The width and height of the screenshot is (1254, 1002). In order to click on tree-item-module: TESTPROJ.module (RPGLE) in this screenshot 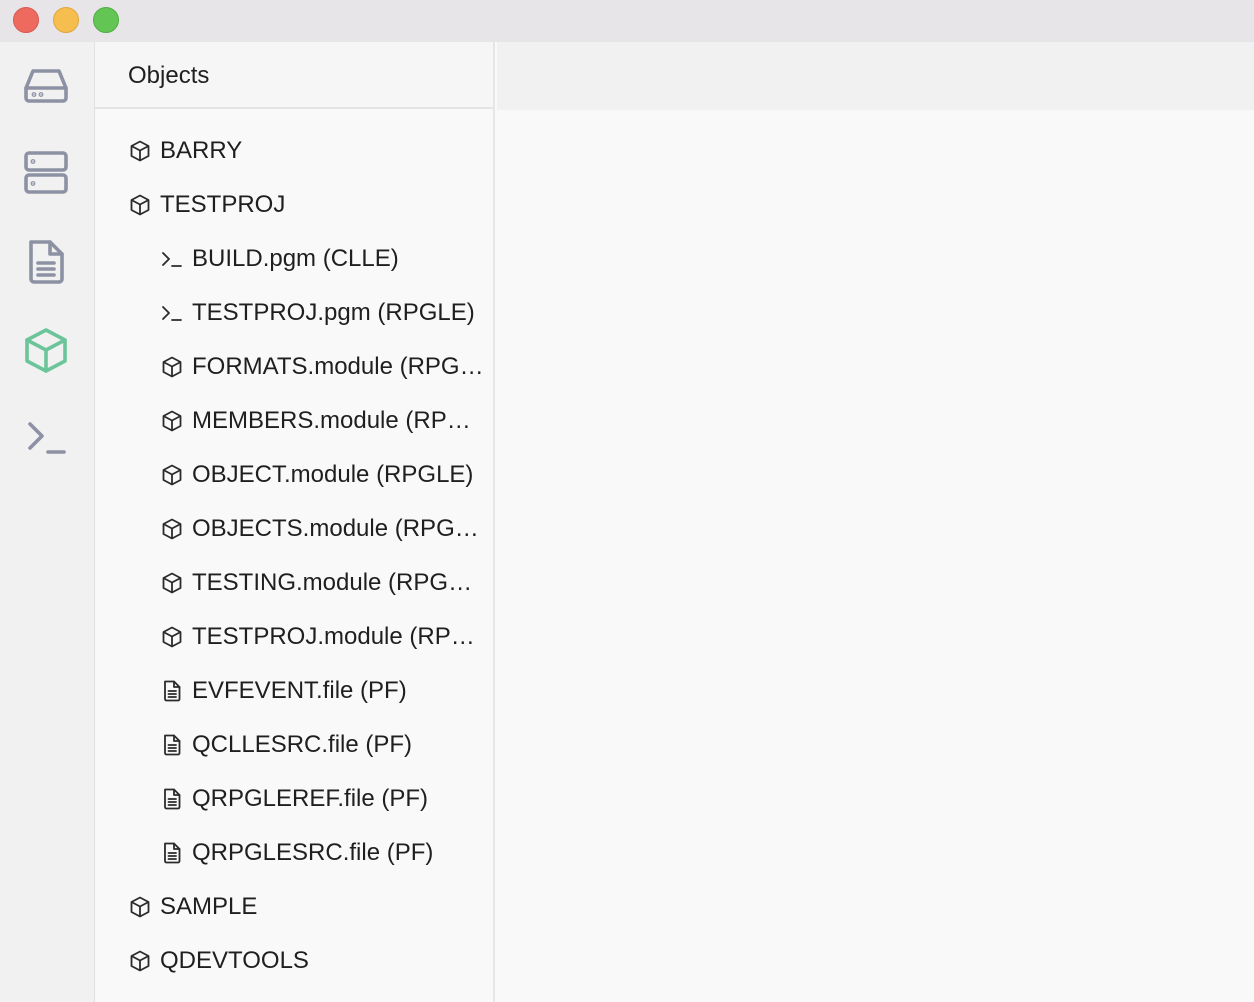, I will do `click(294, 637)`.